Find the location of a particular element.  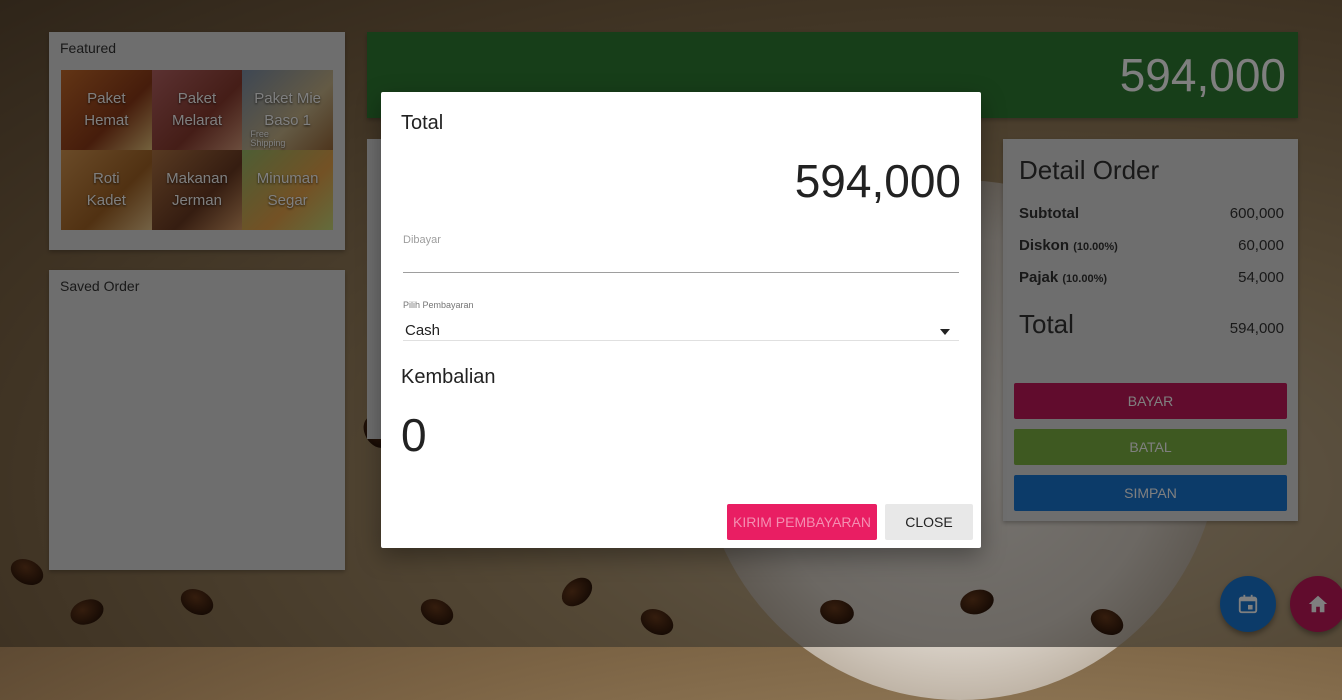

dibayar-field: Dibayar is located at coordinates (681, 253).